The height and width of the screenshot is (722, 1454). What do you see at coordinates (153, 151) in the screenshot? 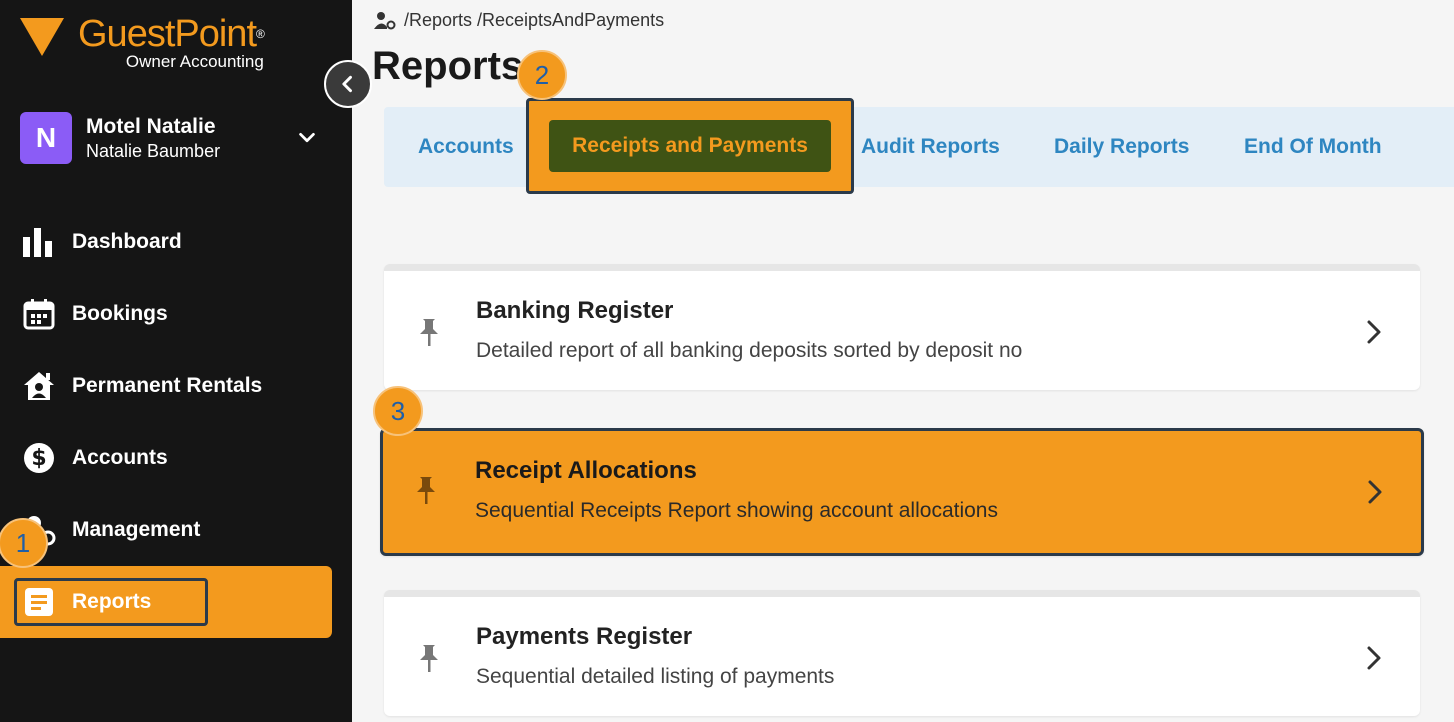
I see `user-subname: Natalie Baumber` at bounding box center [153, 151].